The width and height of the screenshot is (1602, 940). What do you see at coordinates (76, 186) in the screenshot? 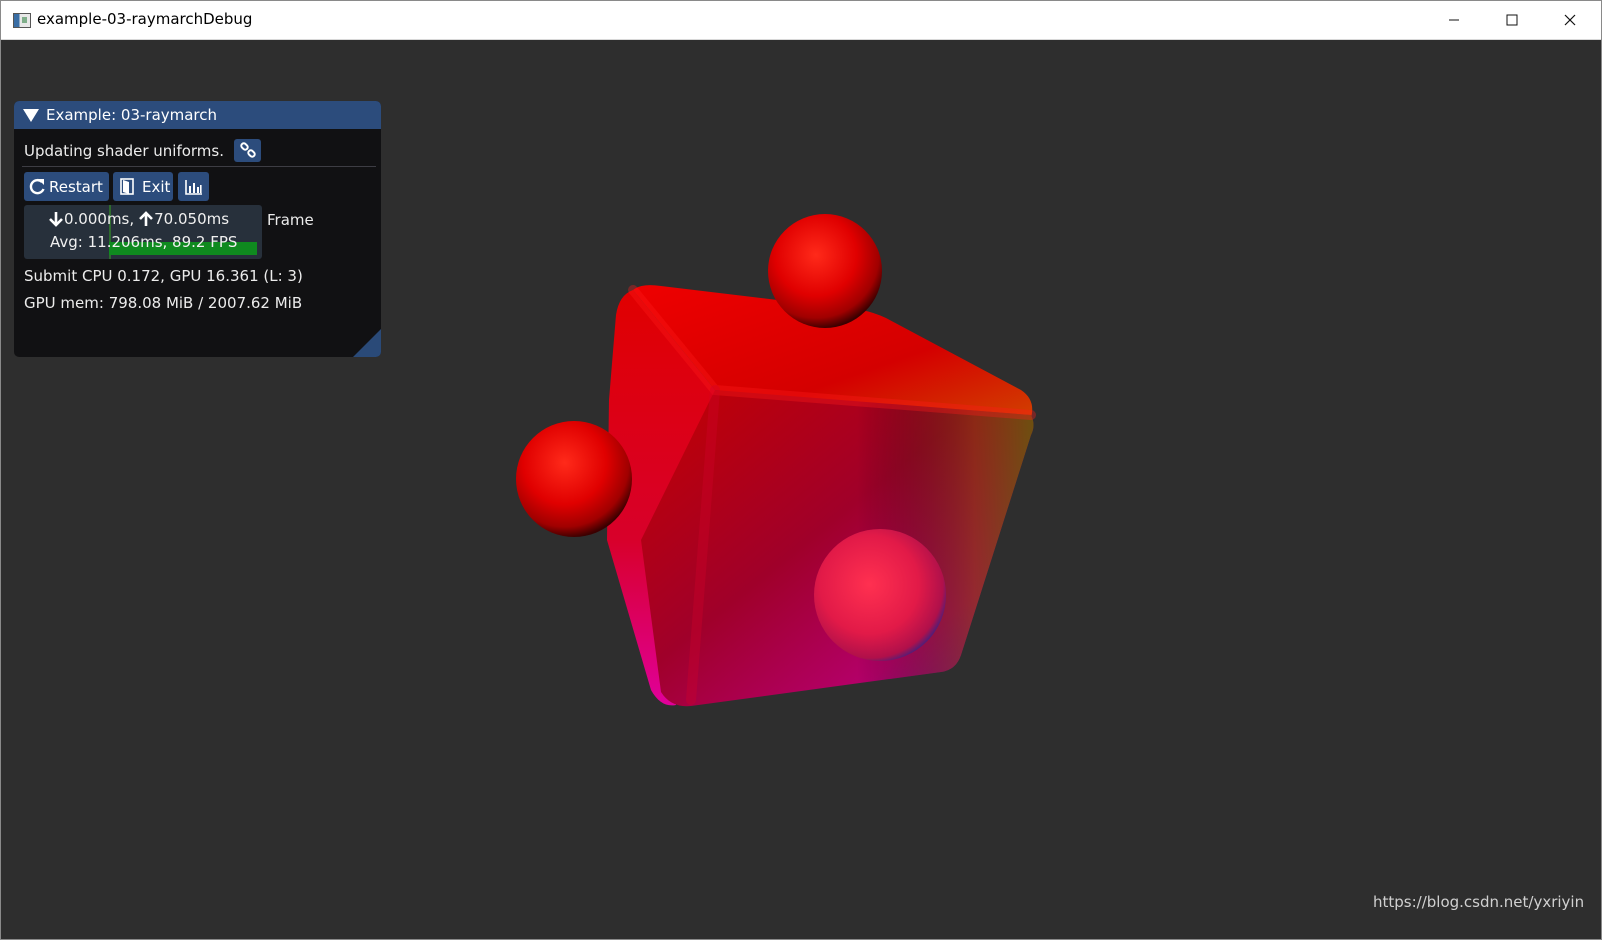
I see `restart-label: Restart` at bounding box center [76, 186].